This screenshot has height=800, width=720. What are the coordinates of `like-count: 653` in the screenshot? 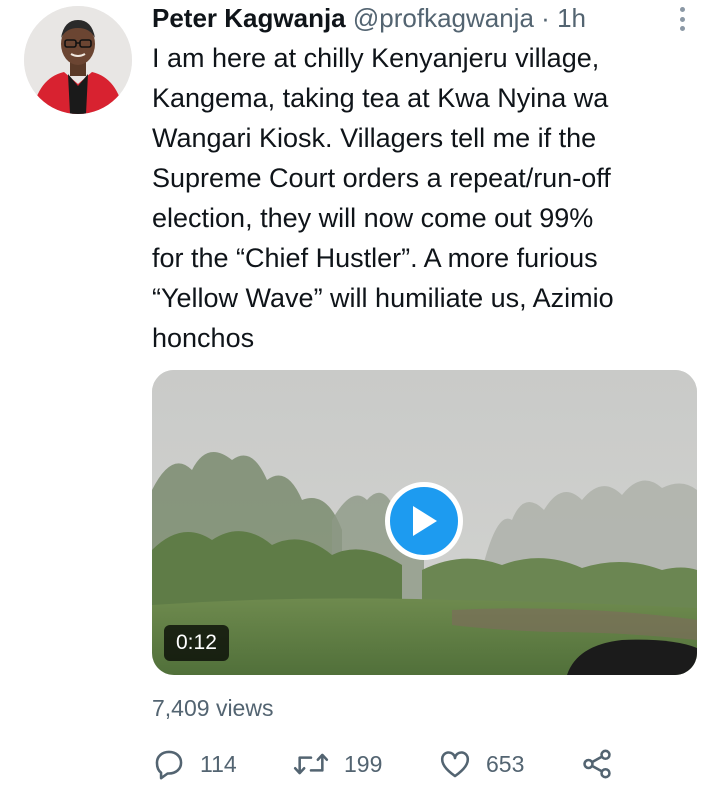 It's located at (505, 763).